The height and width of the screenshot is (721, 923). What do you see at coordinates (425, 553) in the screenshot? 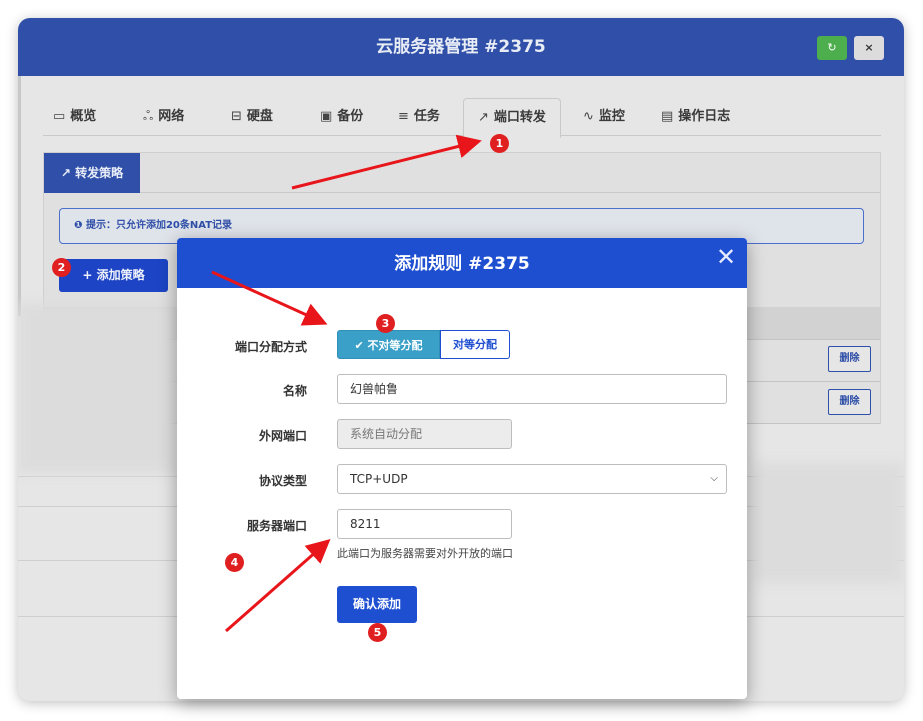
I see `server-port-help-text: 此端口为服务器需要对外开放的端口` at bounding box center [425, 553].